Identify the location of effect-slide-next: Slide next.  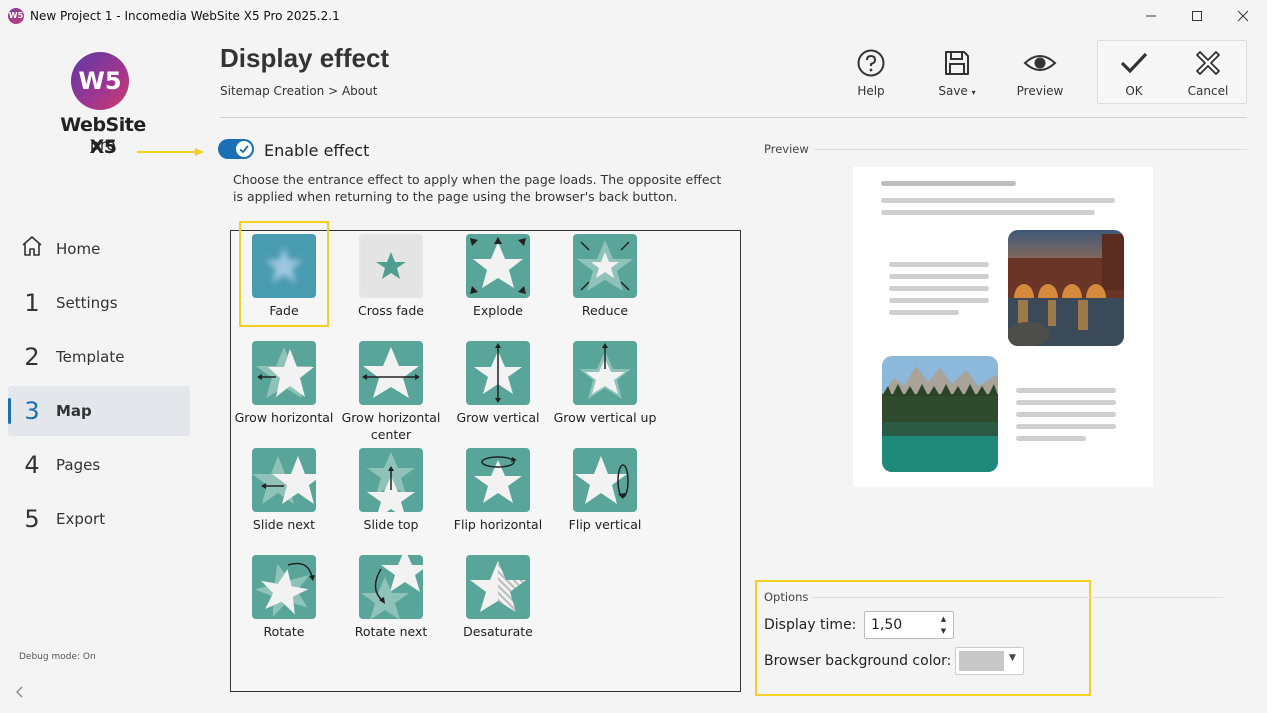
(284, 495).